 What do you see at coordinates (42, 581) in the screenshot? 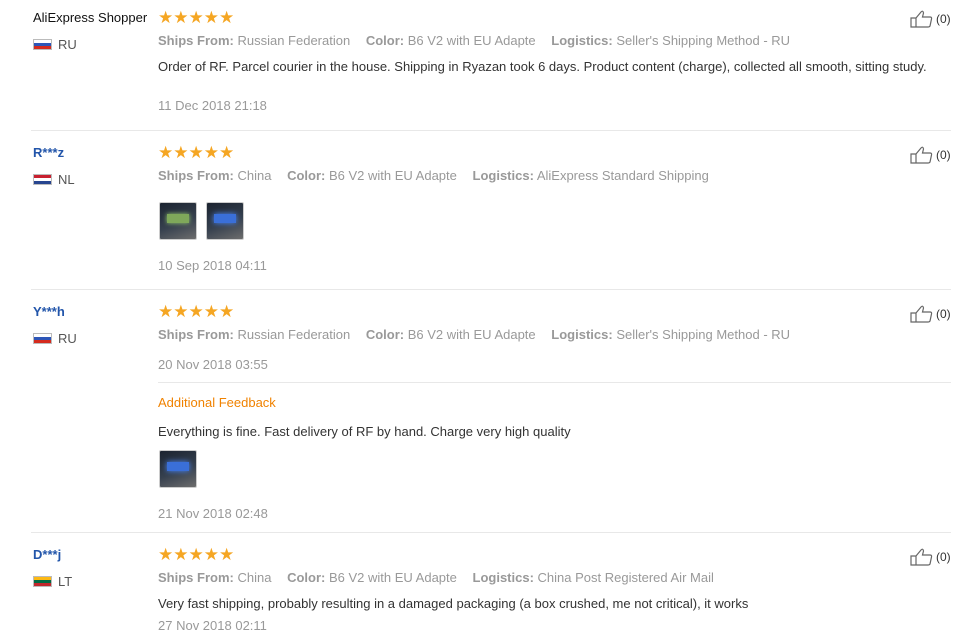
I see `flag-lt-icon` at bounding box center [42, 581].